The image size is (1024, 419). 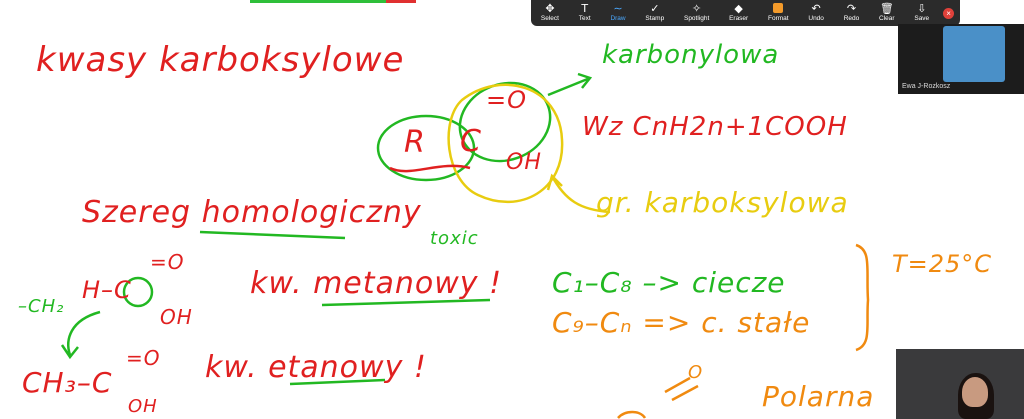 I want to click on partial-O: O, so click(x=696, y=372).